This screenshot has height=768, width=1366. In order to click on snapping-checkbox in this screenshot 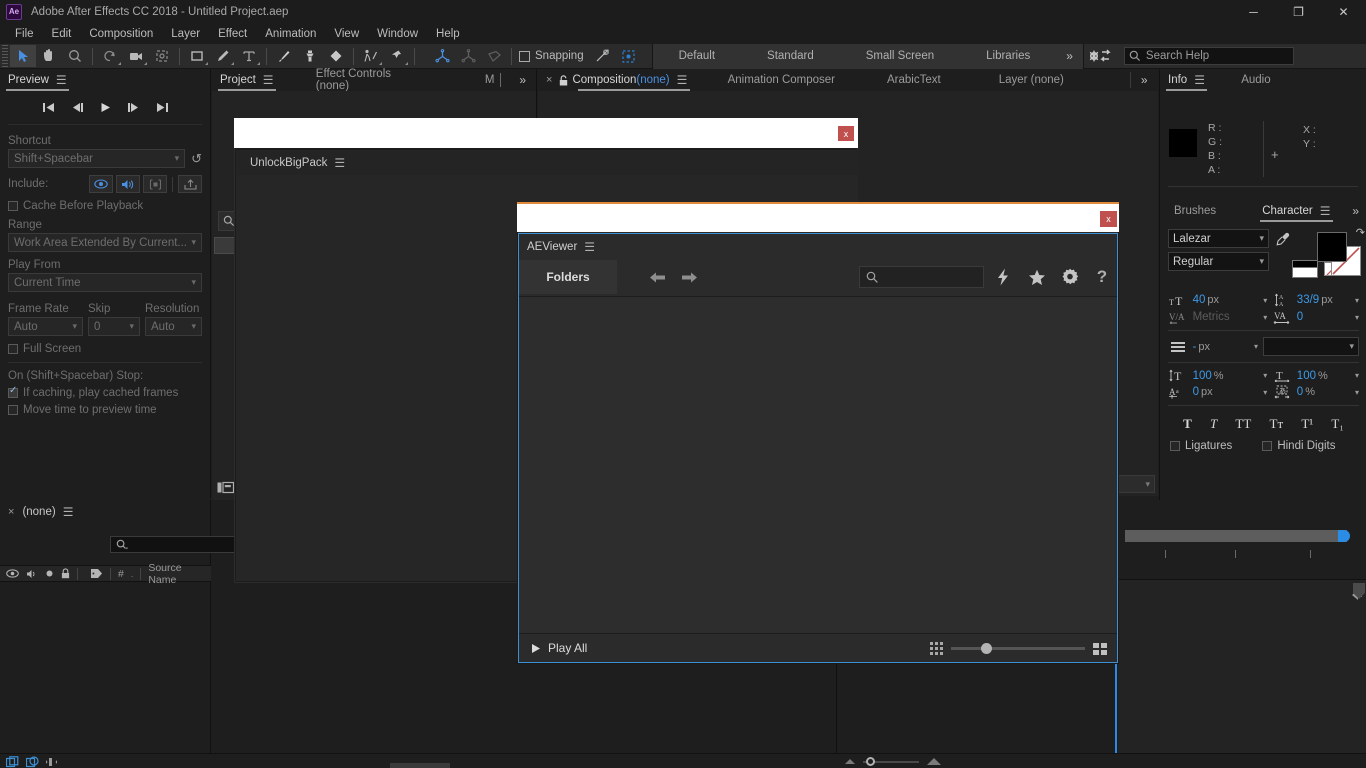, I will do `click(524, 56)`.